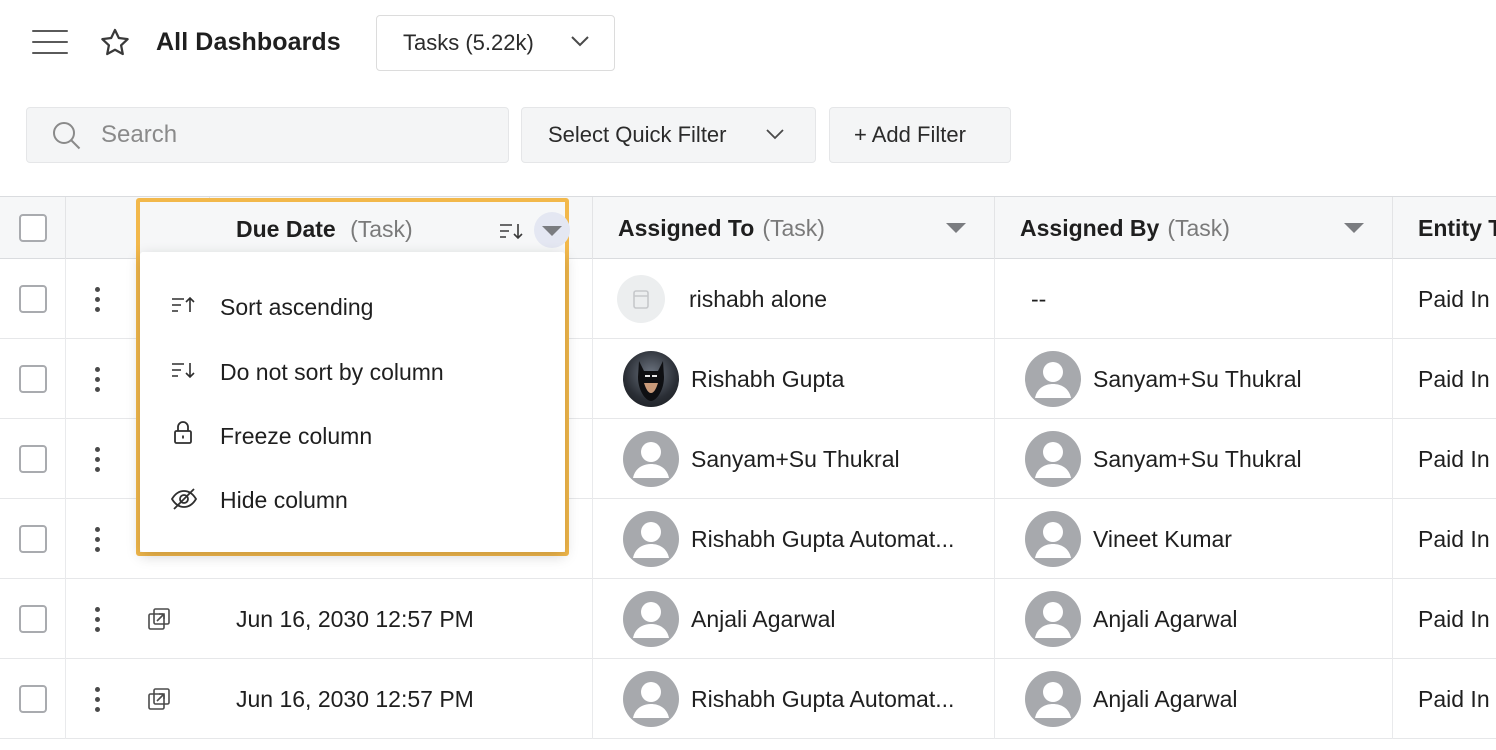 Image resolution: width=1496 pixels, height=750 pixels. I want to click on menu-item-label: Freeze column, so click(296, 435).